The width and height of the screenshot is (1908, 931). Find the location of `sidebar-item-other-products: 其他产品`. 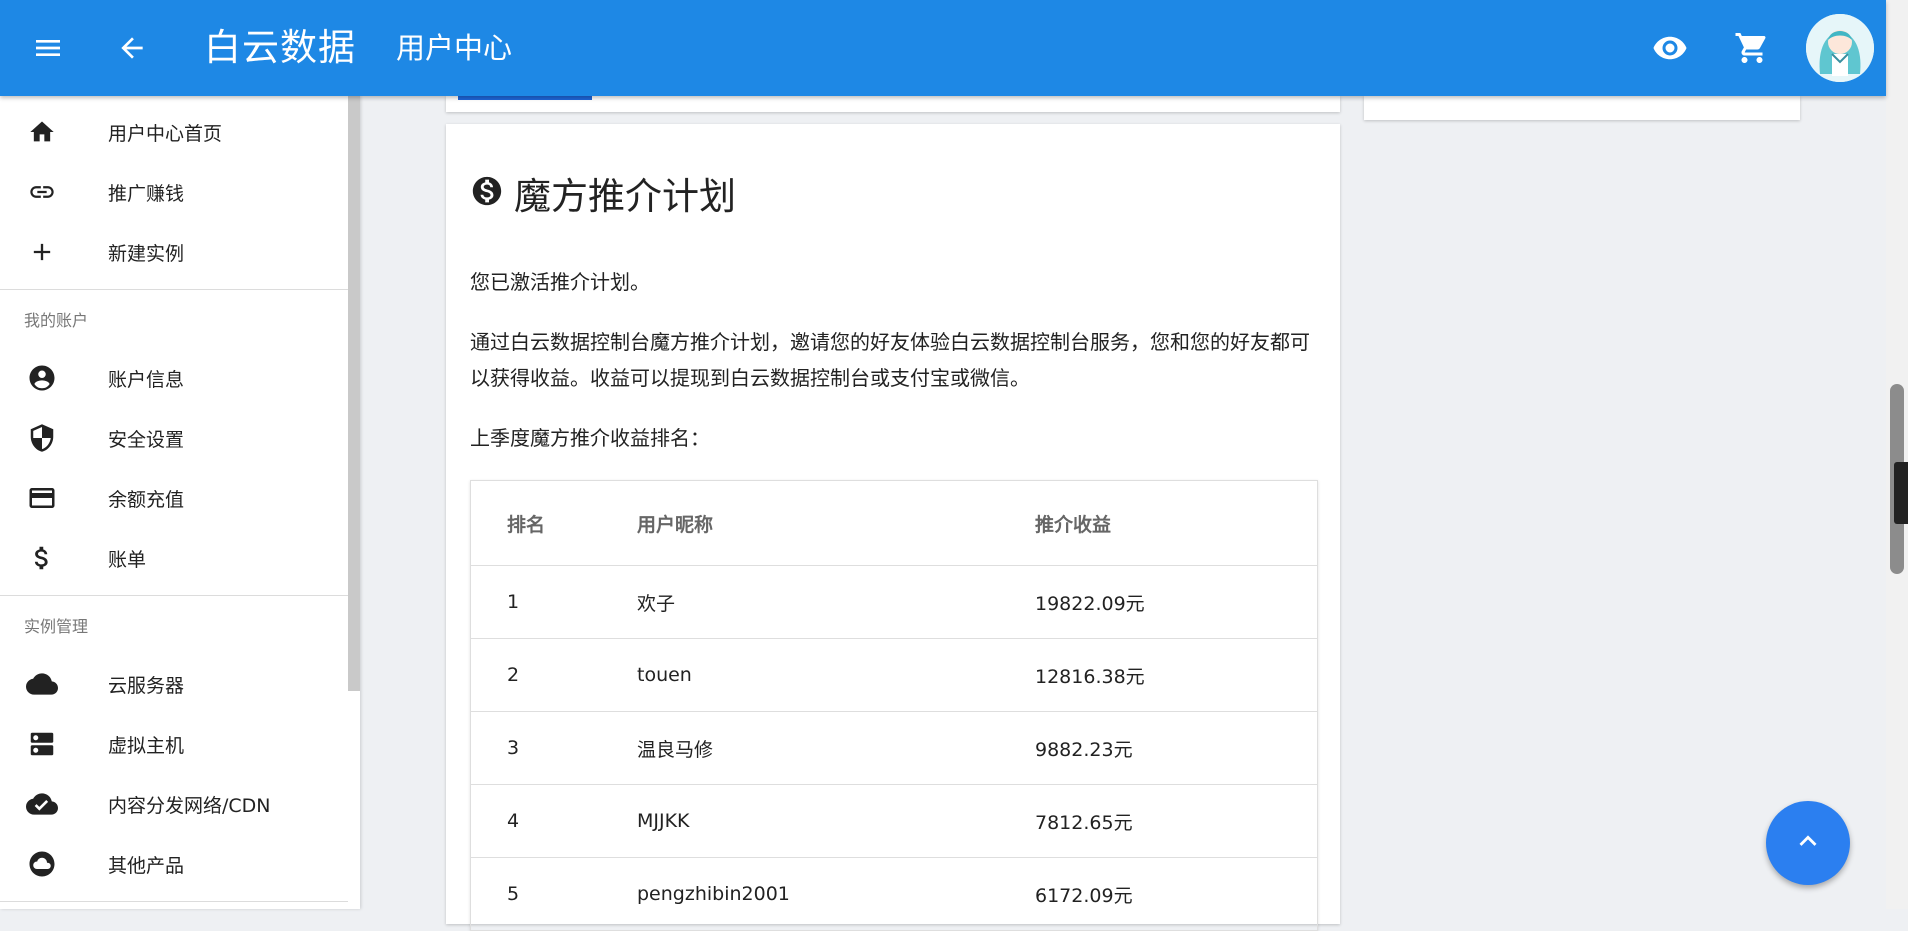

sidebar-item-other-products: 其他产品 is located at coordinates (174, 864).